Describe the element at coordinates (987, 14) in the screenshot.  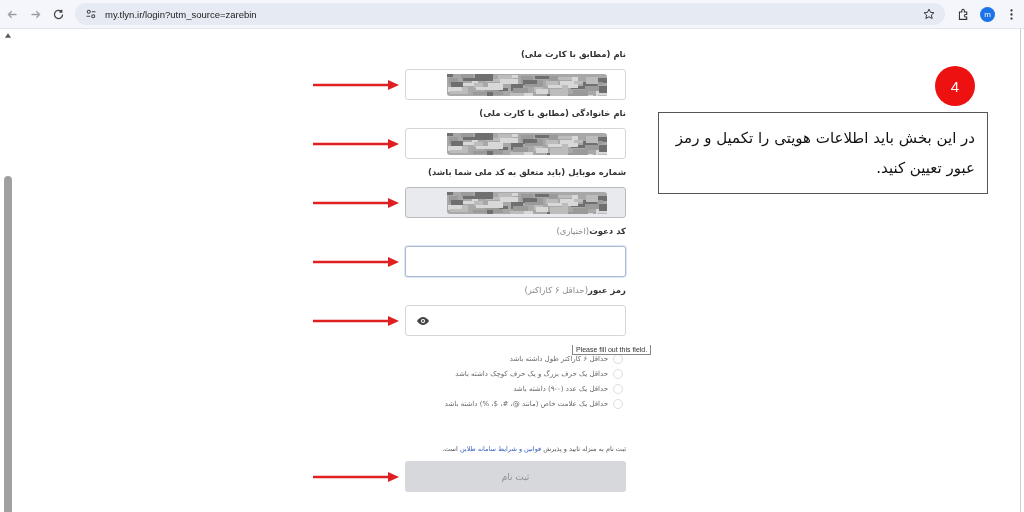
I see `profile-avatar: m` at that location.